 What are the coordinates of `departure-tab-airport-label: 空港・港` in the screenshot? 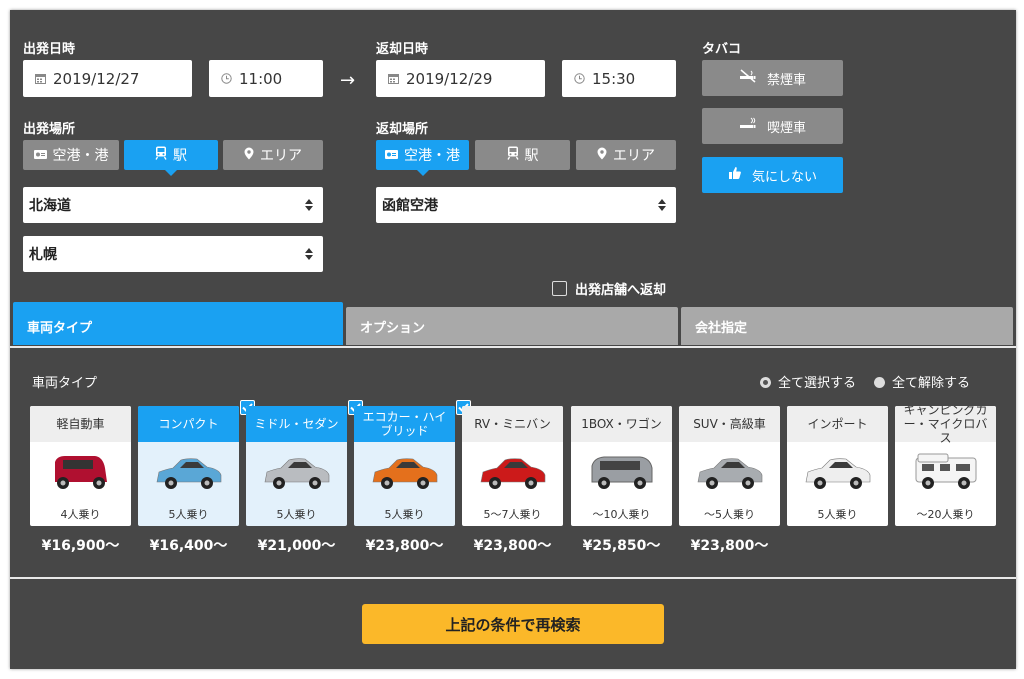 It's located at (80, 156).